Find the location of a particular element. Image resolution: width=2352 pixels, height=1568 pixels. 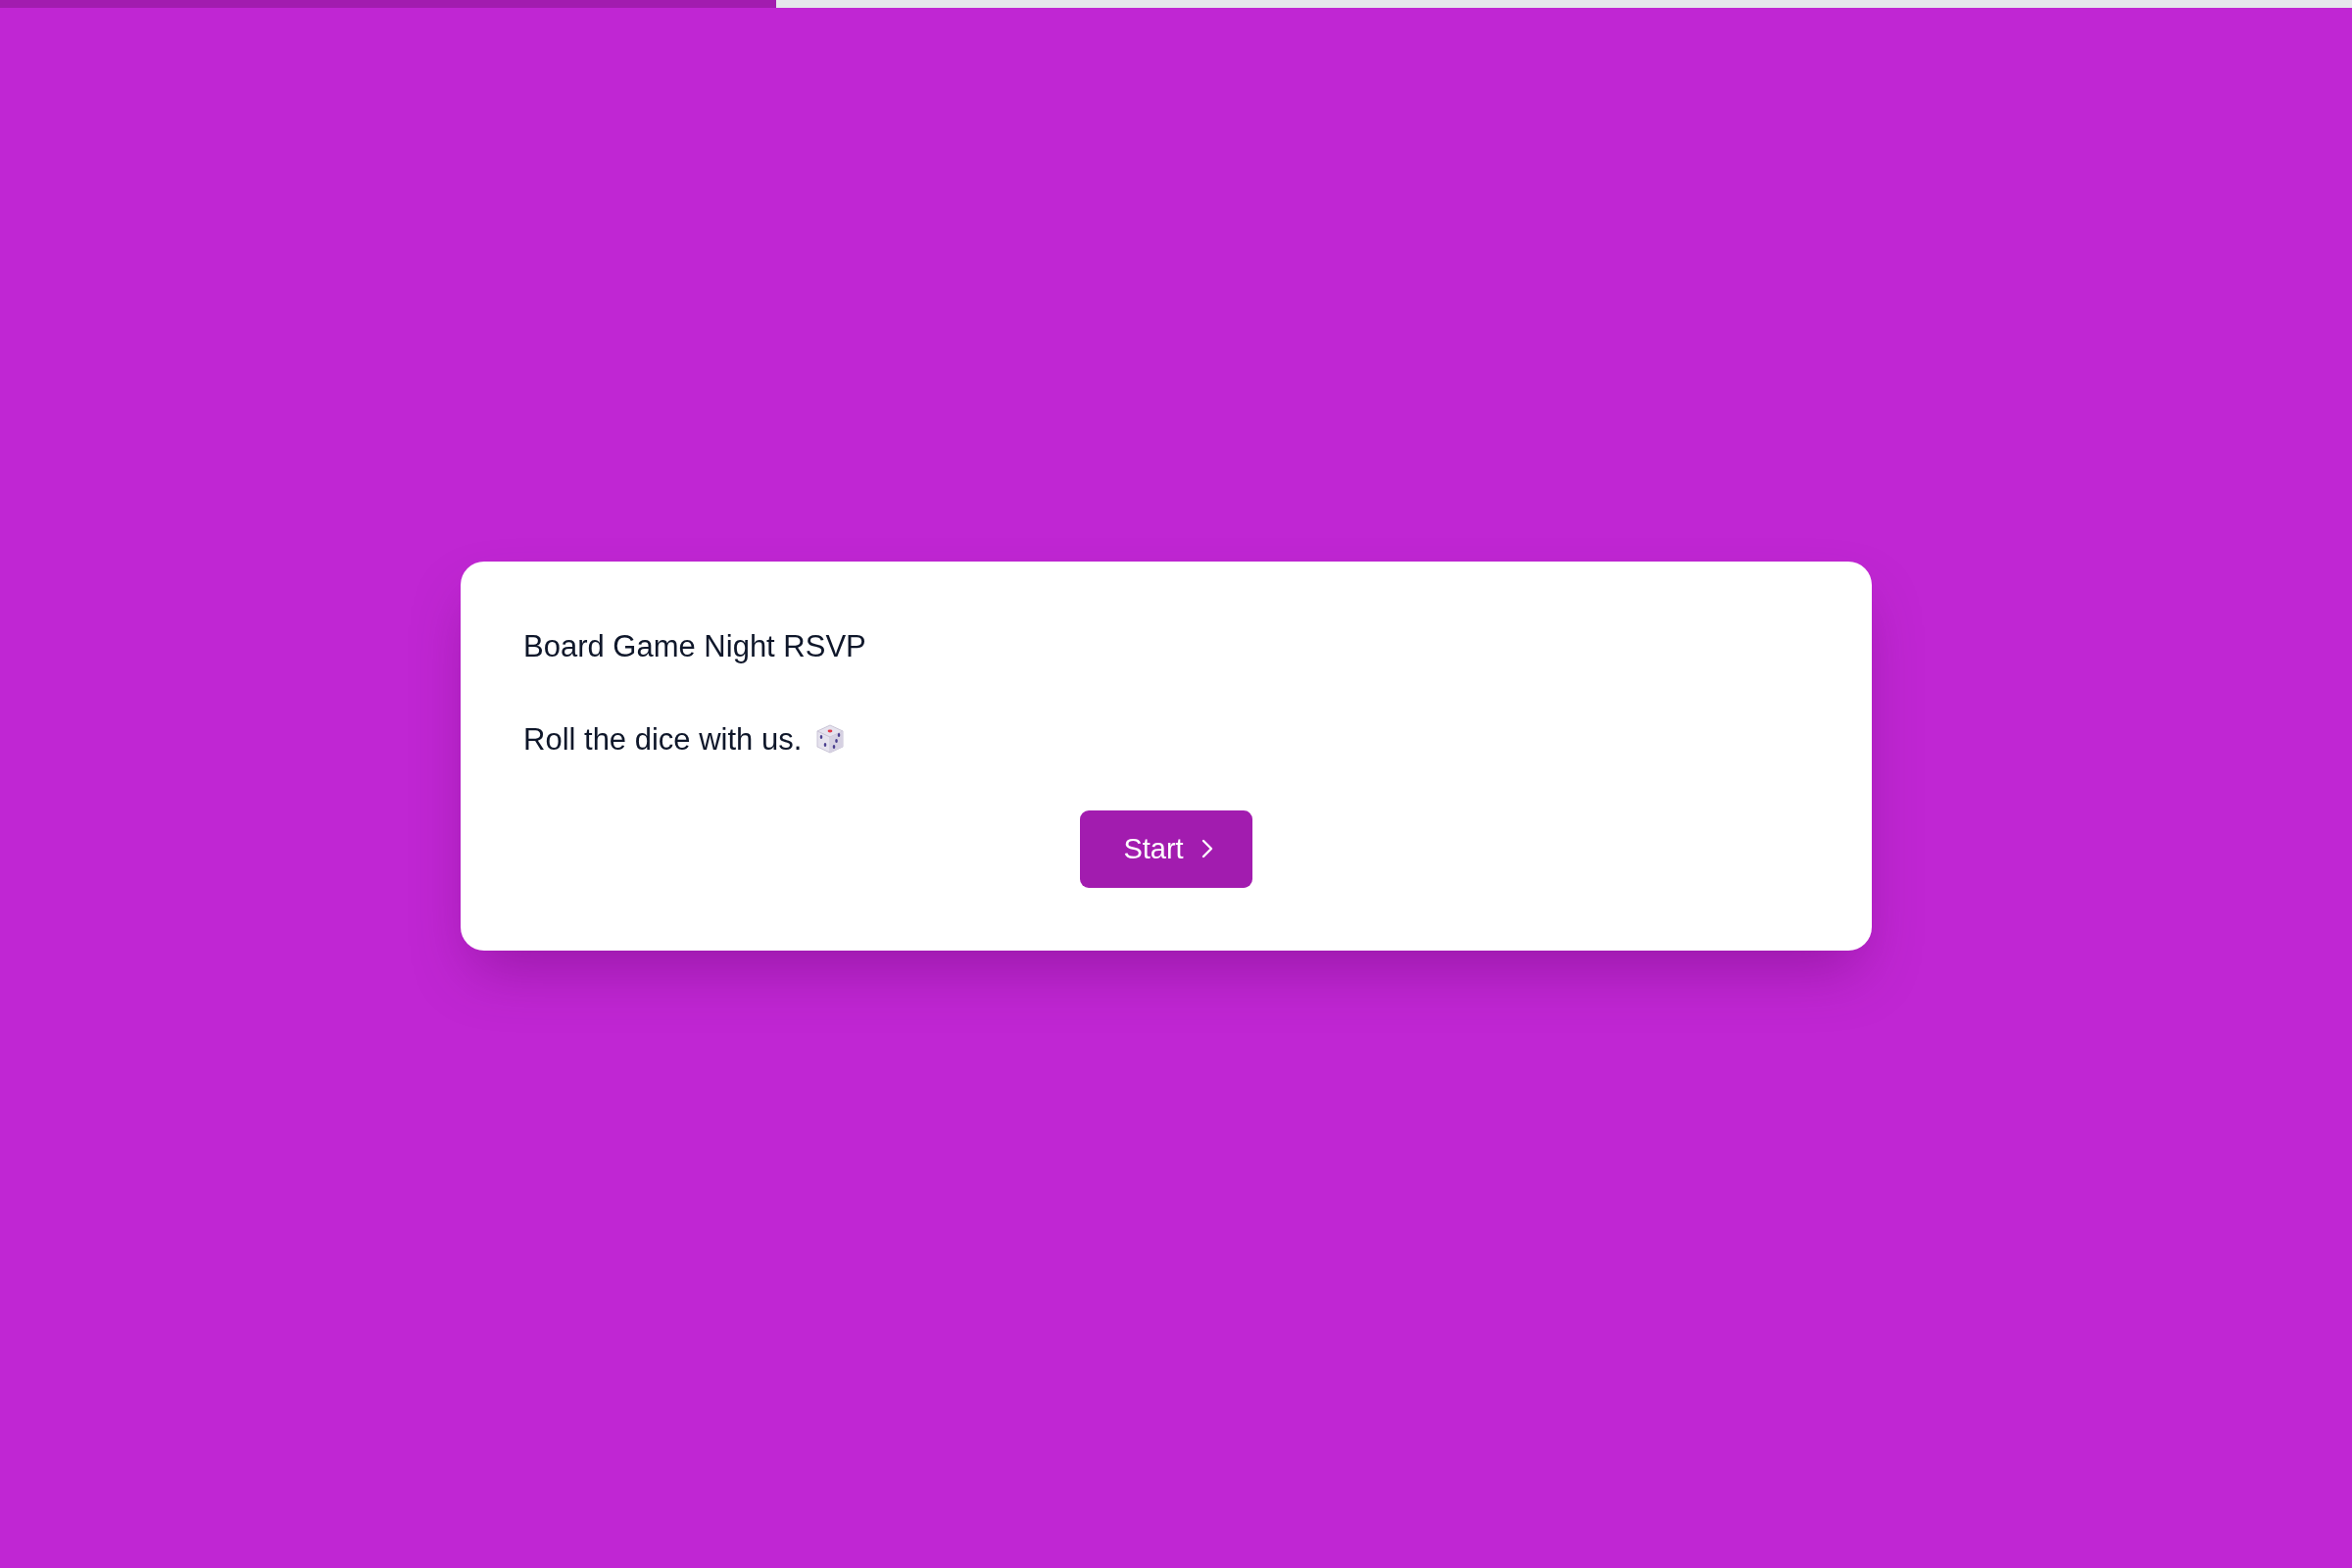

card-subtitle: Roll the dice with us. is located at coordinates (663, 739).